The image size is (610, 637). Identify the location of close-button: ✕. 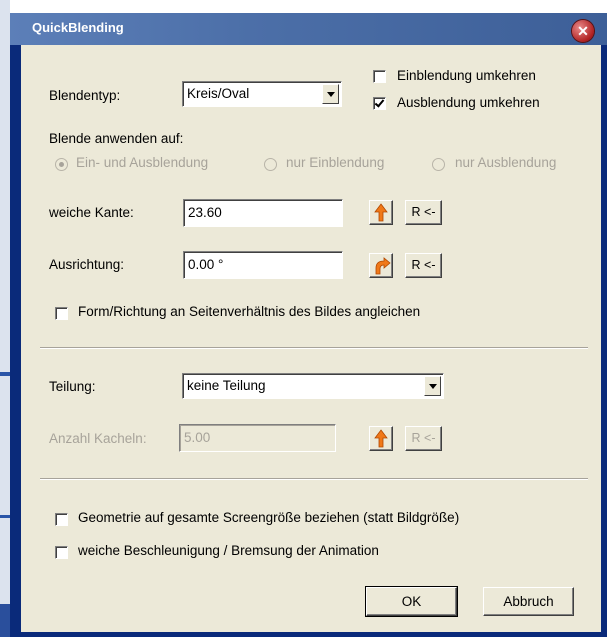
(583, 31).